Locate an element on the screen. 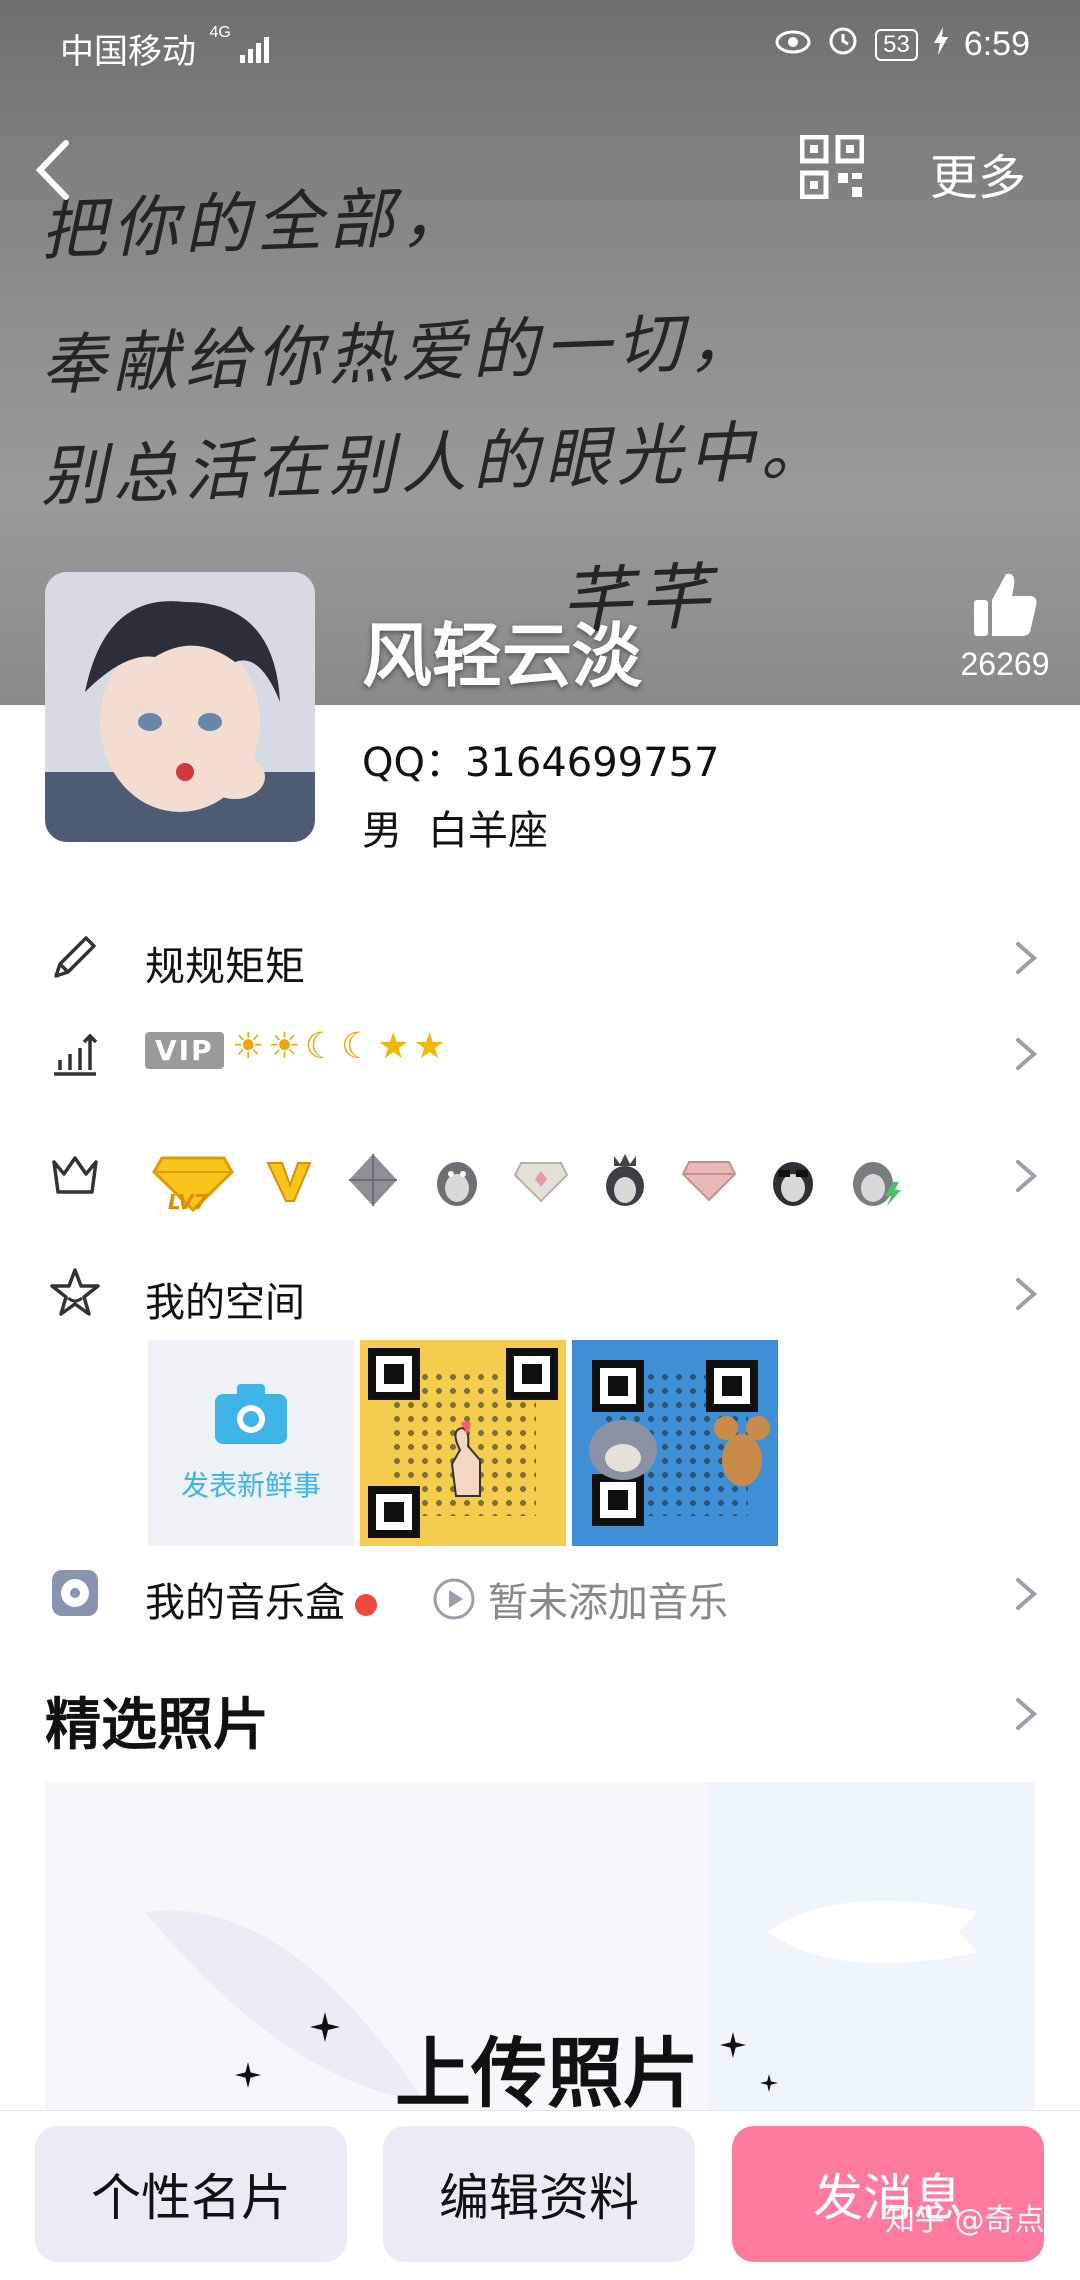  charging-icon is located at coordinates (940, 44).